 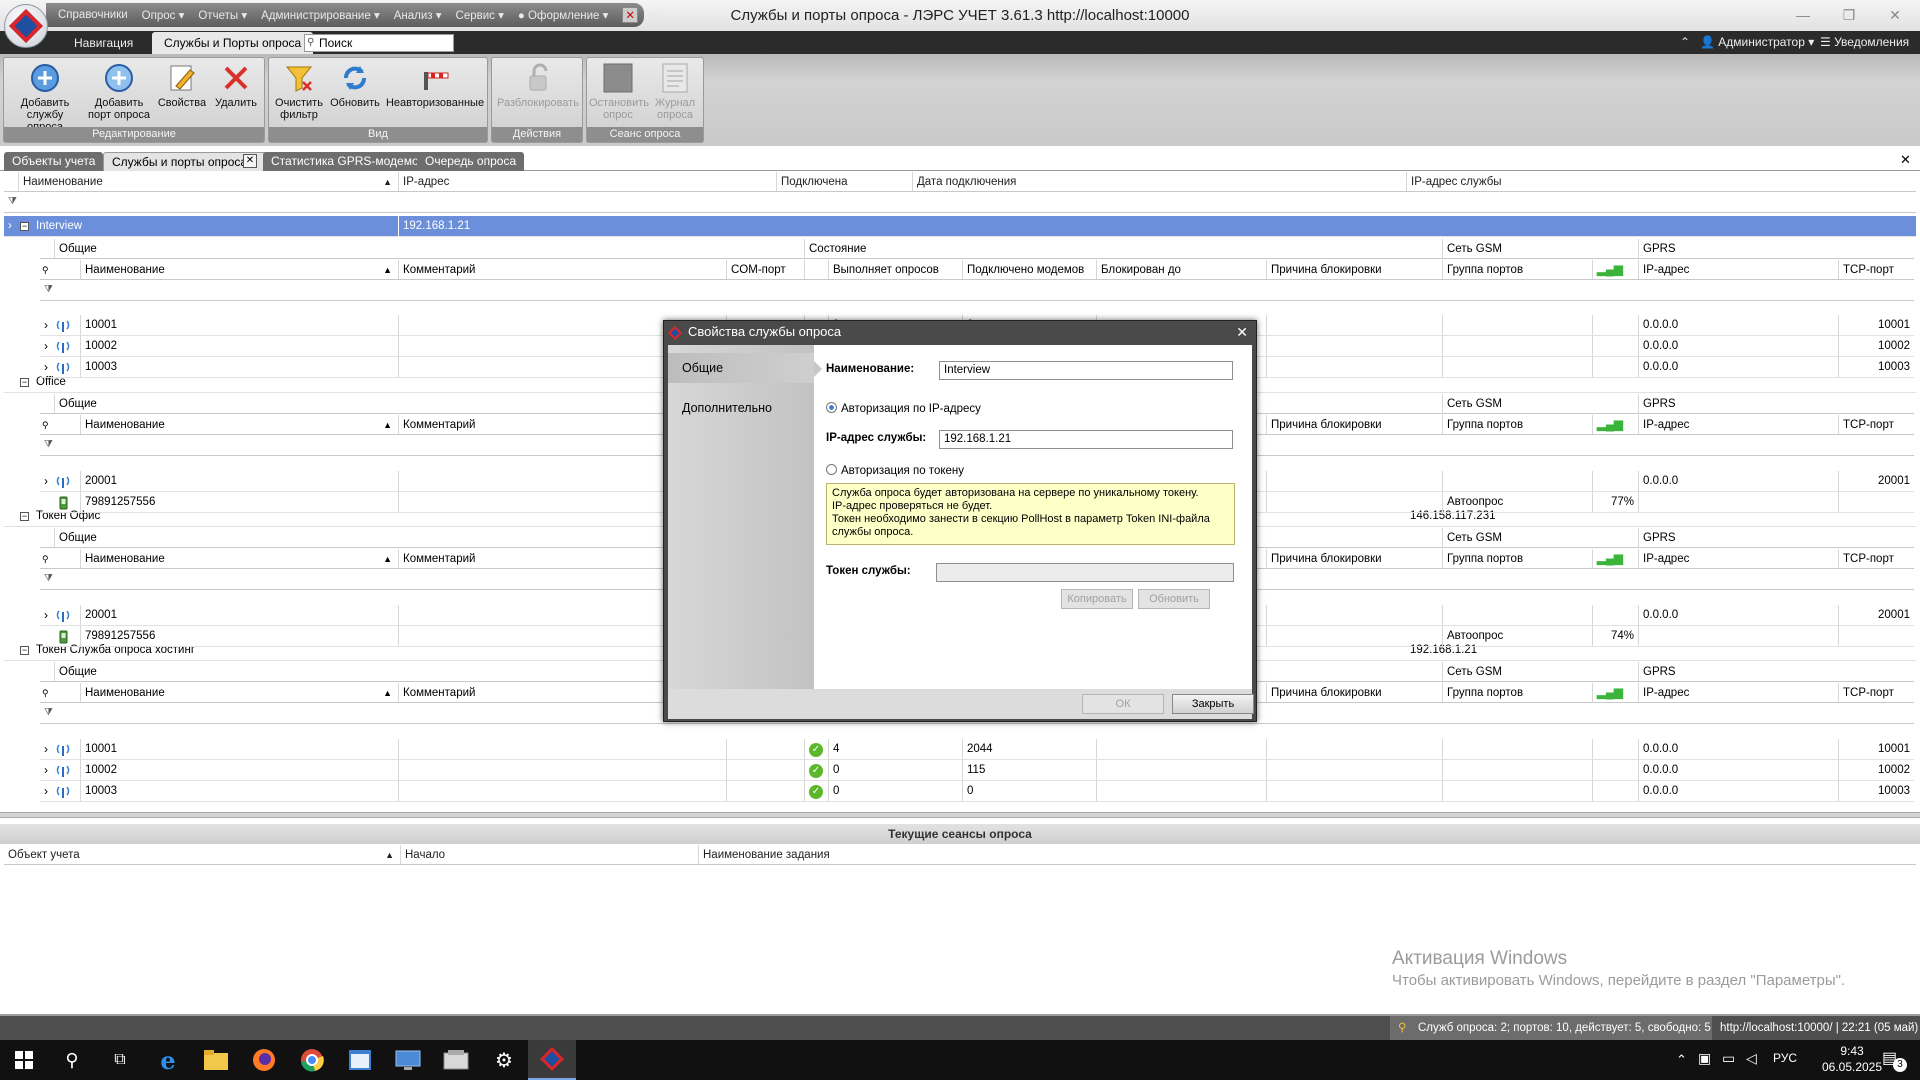 What do you see at coordinates (1895, 15) in the screenshot?
I see `close-window-icon: ✕` at bounding box center [1895, 15].